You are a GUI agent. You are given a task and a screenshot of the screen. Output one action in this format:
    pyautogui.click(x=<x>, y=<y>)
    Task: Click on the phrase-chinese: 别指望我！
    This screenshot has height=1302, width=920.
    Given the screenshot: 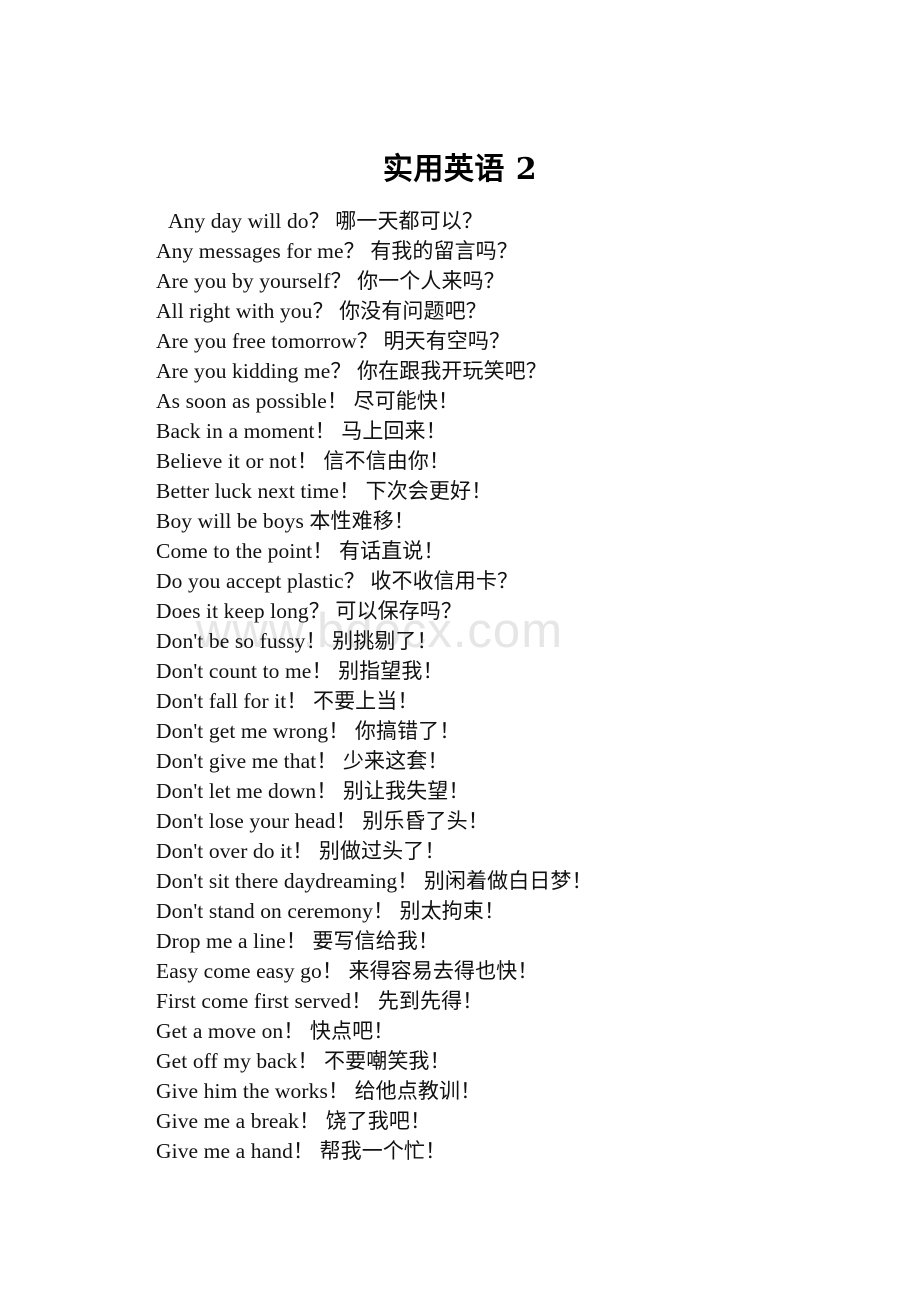 What is the action you would take?
    pyautogui.click(x=391, y=671)
    